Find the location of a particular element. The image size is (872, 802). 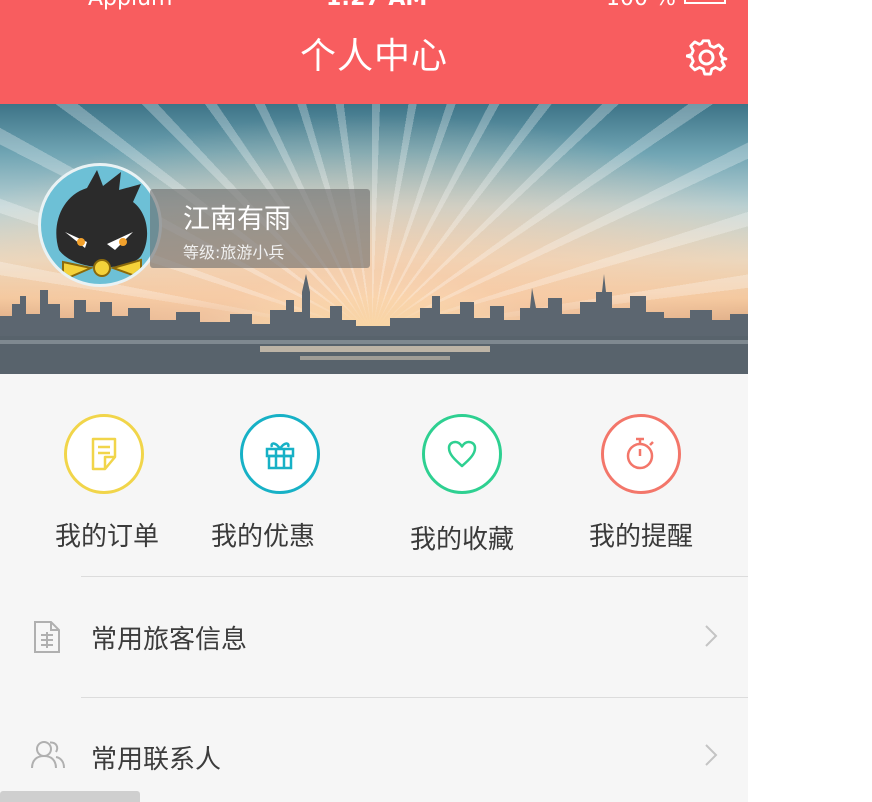

contacts-icon is located at coordinates (48, 756).